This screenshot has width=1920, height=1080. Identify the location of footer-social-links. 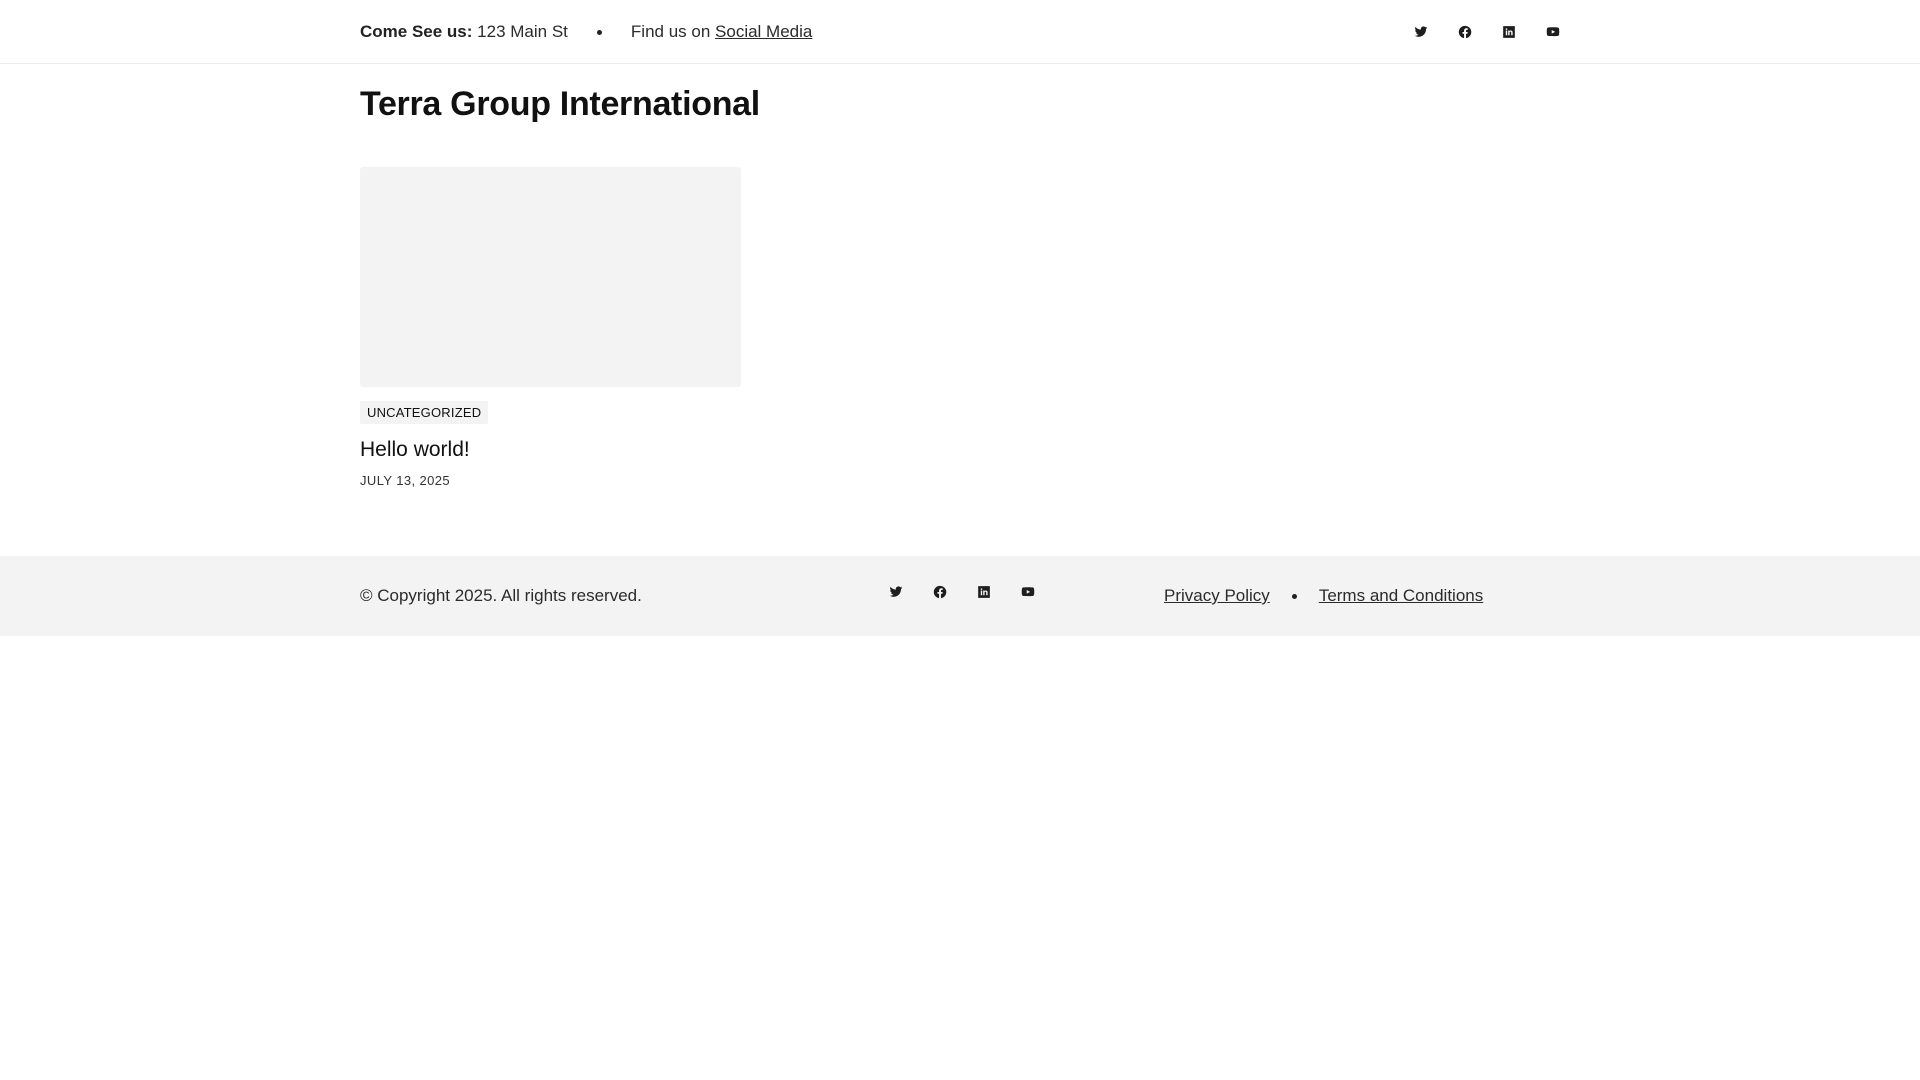
(954, 592).